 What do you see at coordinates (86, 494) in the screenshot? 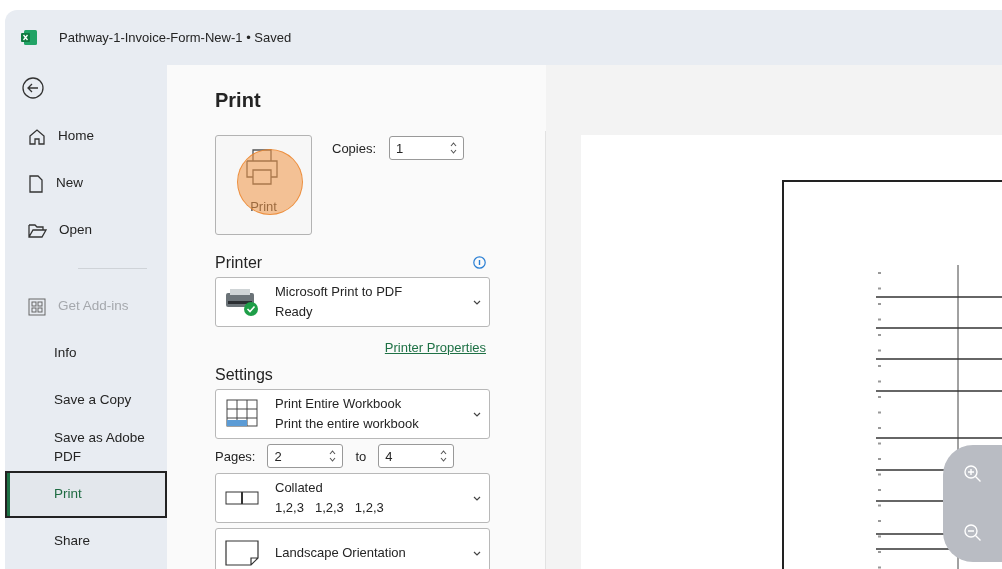
I see `sidebar-item: Print` at bounding box center [86, 494].